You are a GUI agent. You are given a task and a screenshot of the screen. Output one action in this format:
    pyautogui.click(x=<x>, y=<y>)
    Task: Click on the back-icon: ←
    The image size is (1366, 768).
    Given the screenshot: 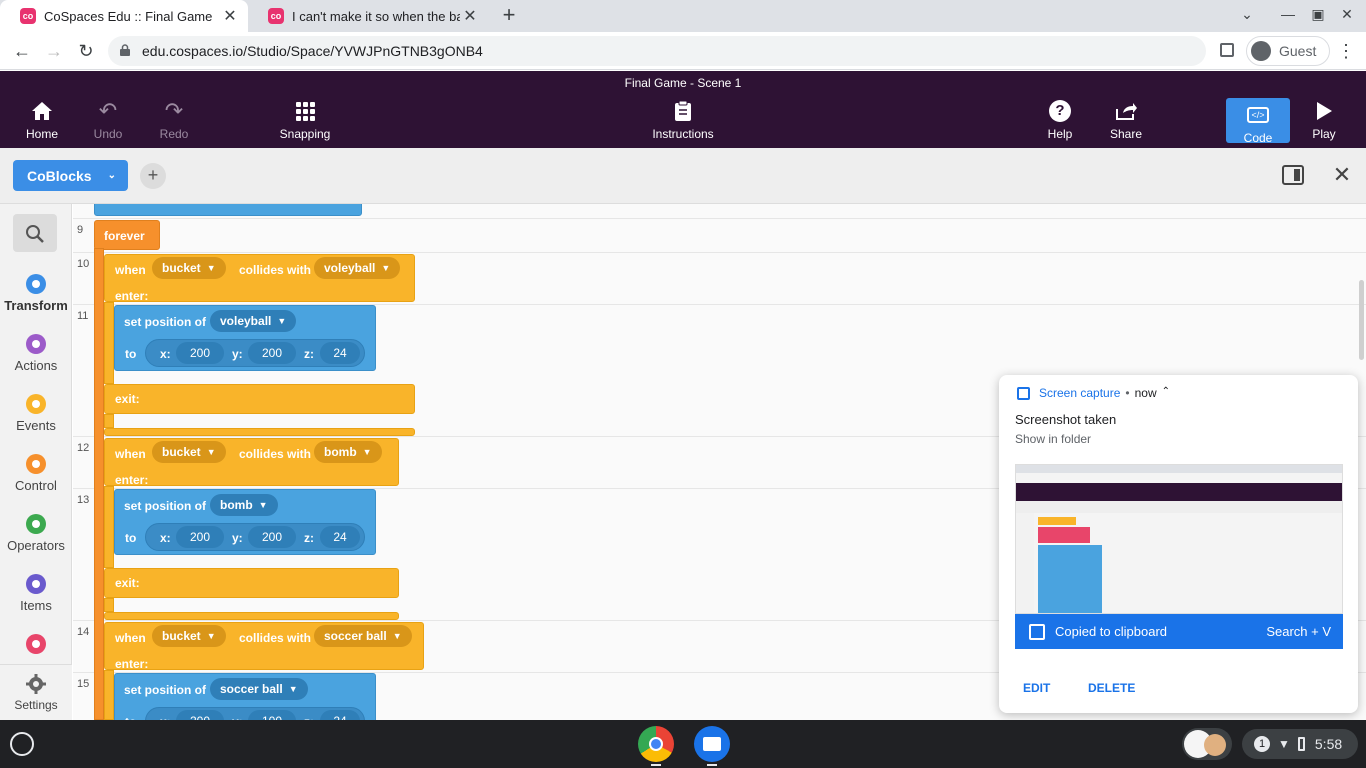 What is the action you would take?
    pyautogui.click(x=22, y=51)
    